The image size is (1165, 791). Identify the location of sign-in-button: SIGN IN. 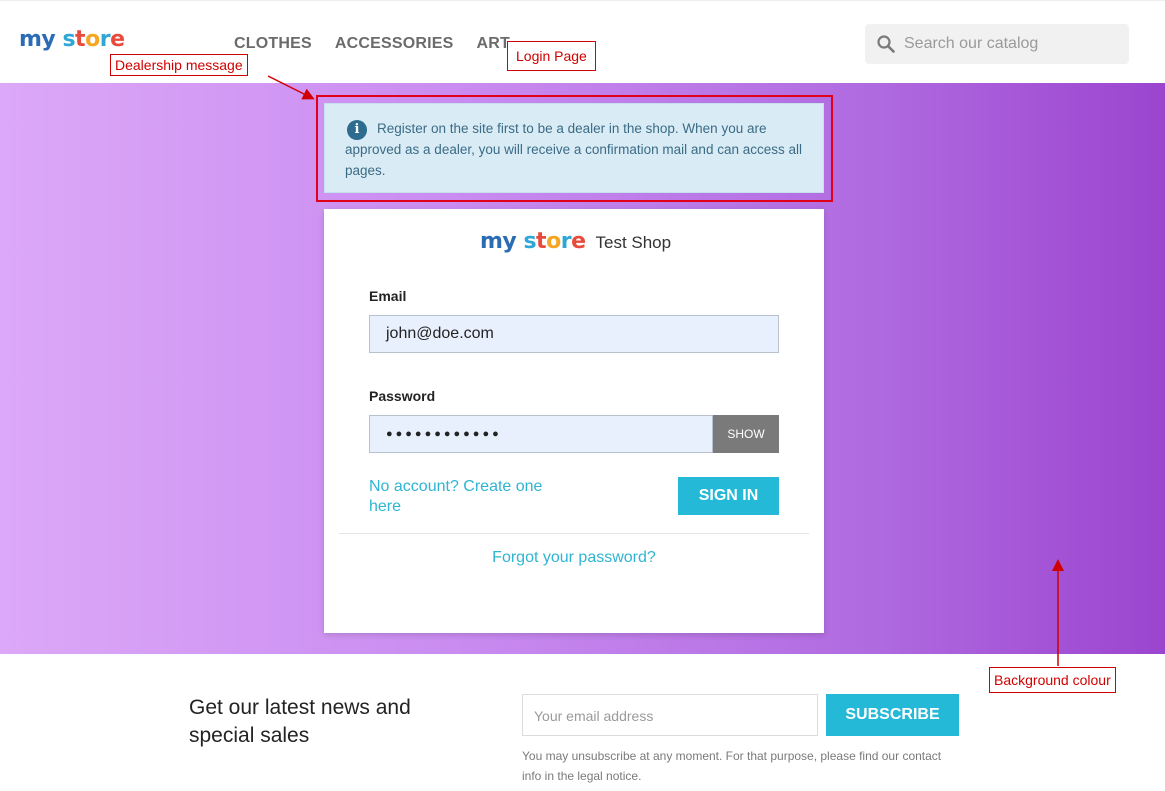
(728, 496).